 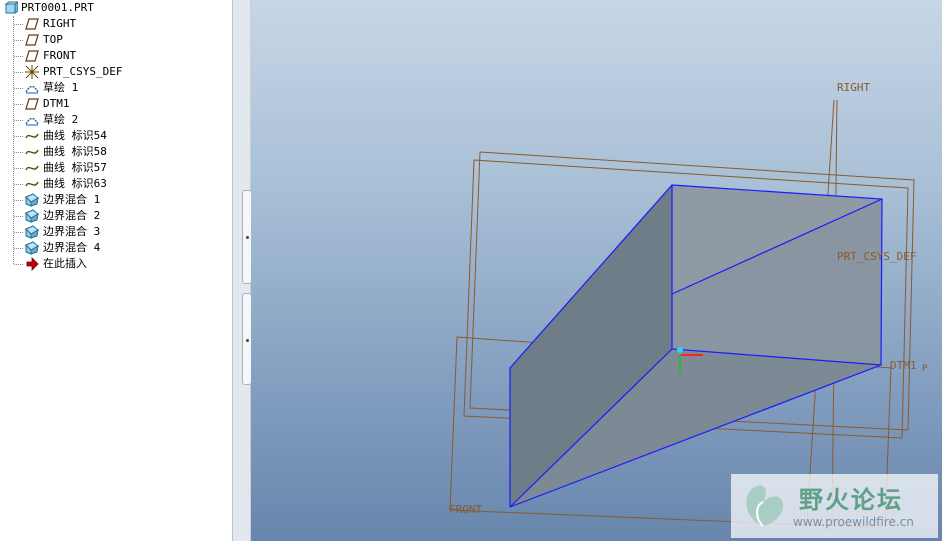 What do you see at coordinates (72, 199) in the screenshot?
I see `tree-item-label: 边界混合 1` at bounding box center [72, 199].